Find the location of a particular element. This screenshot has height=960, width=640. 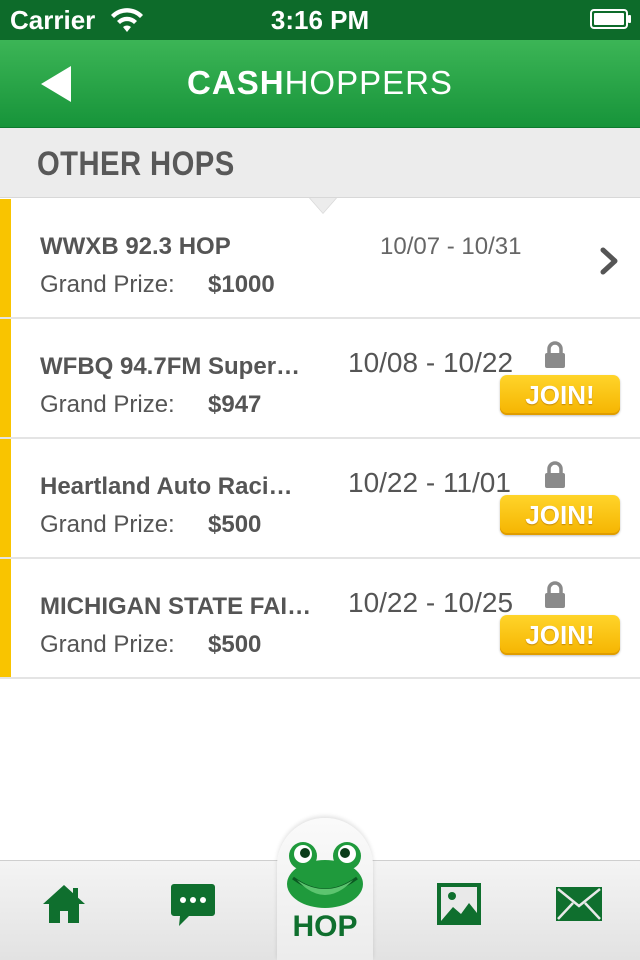

hop-tab-button: HOP is located at coordinates (325, 889).